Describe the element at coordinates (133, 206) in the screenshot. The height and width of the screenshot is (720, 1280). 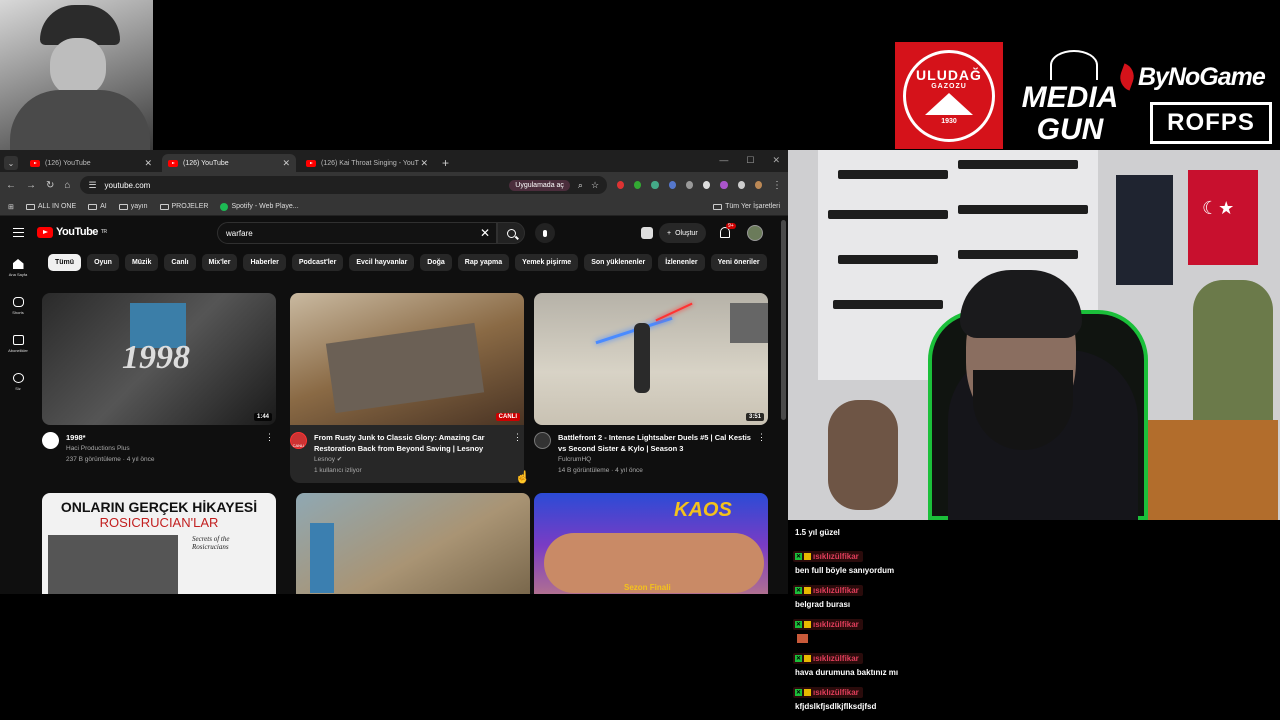
I see `bookmark-folder: yayın` at that location.